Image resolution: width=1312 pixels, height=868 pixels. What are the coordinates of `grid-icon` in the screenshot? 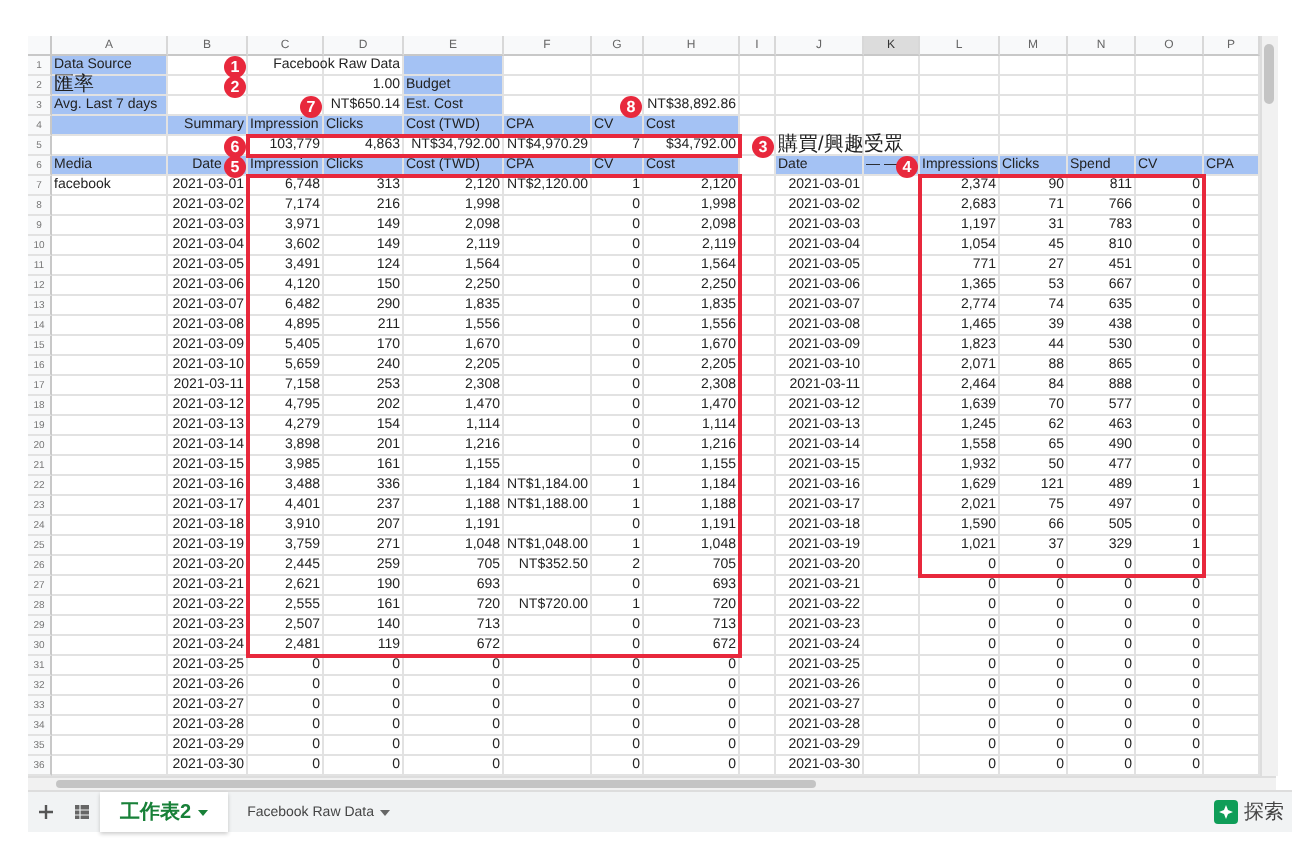 It's located at (82, 812).